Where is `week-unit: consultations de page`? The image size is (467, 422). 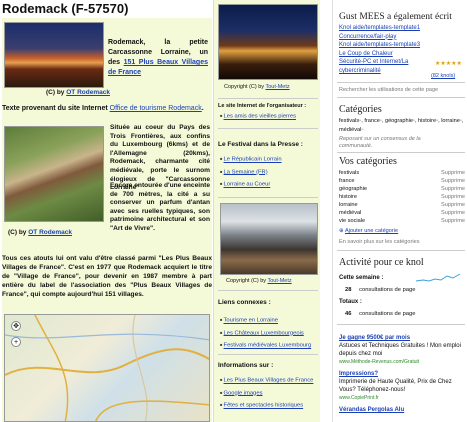
week-unit: consultations de page is located at coordinates (387, 290).